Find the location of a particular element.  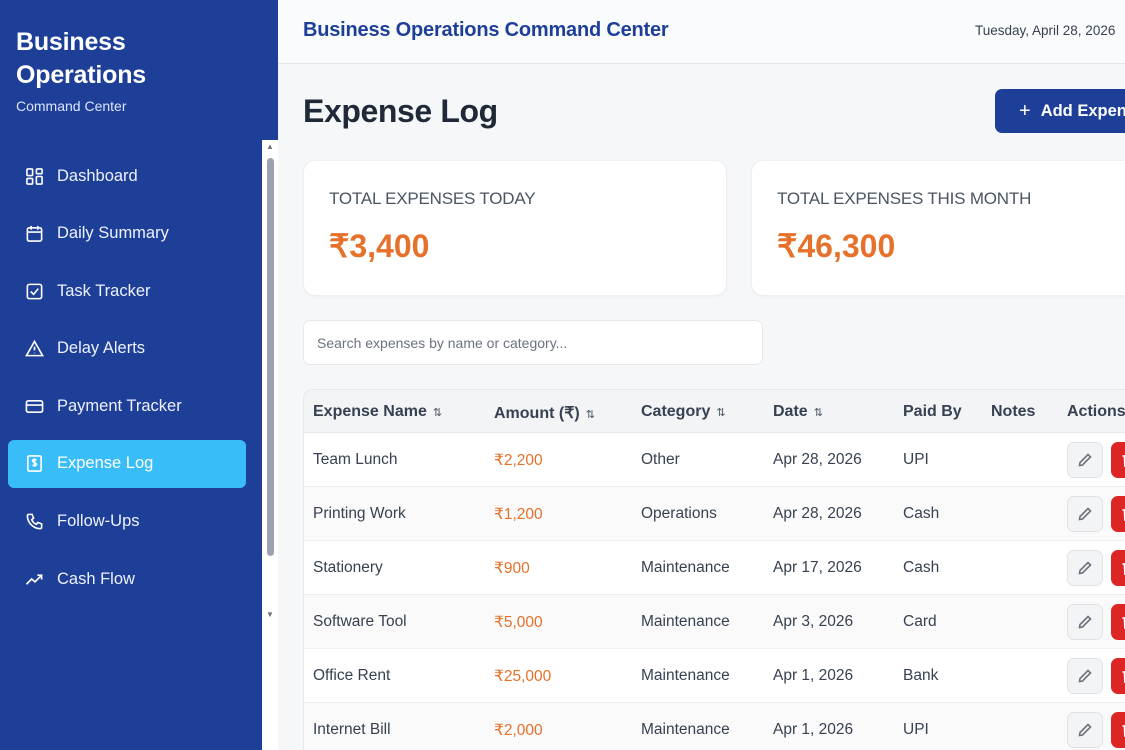

cell-name: Internet Bill is located at coordinates (352, 729).